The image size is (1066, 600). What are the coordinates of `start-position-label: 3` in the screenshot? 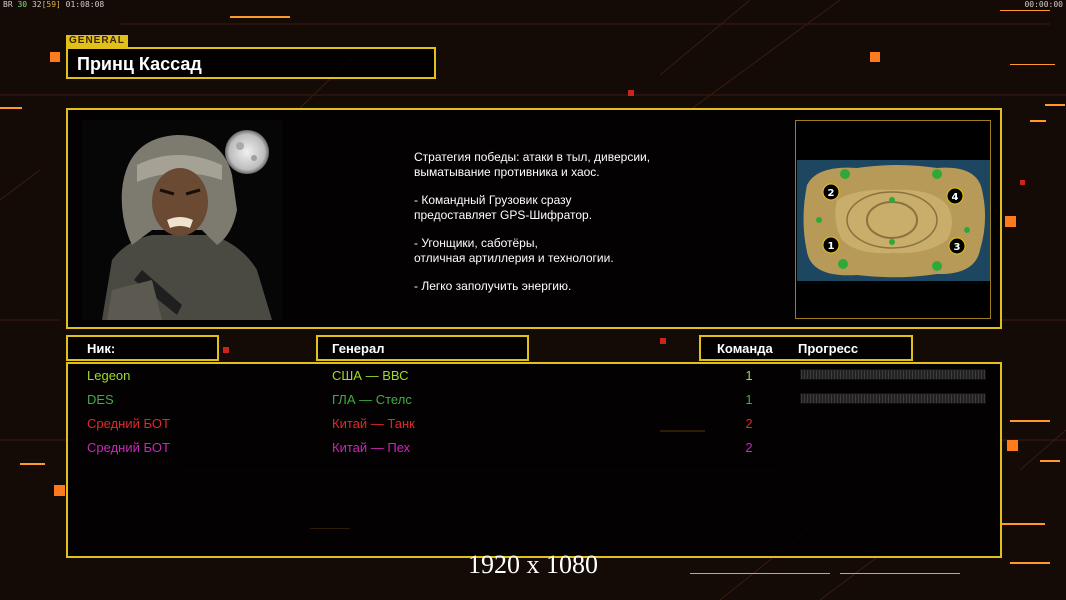 It's located at (957, 247).